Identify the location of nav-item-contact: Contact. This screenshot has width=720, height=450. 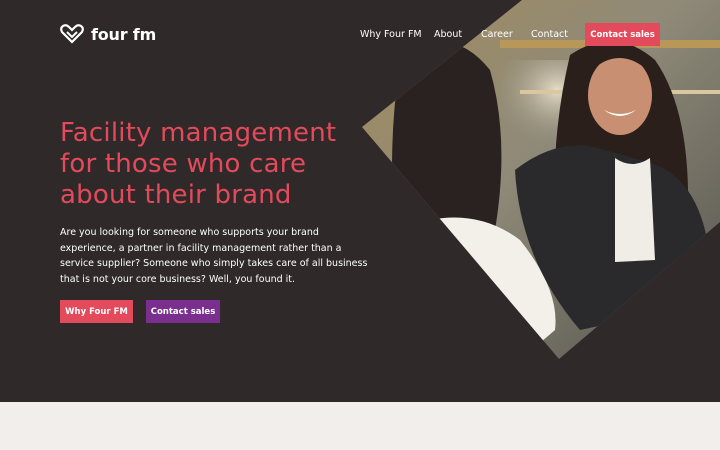
(549, 34).